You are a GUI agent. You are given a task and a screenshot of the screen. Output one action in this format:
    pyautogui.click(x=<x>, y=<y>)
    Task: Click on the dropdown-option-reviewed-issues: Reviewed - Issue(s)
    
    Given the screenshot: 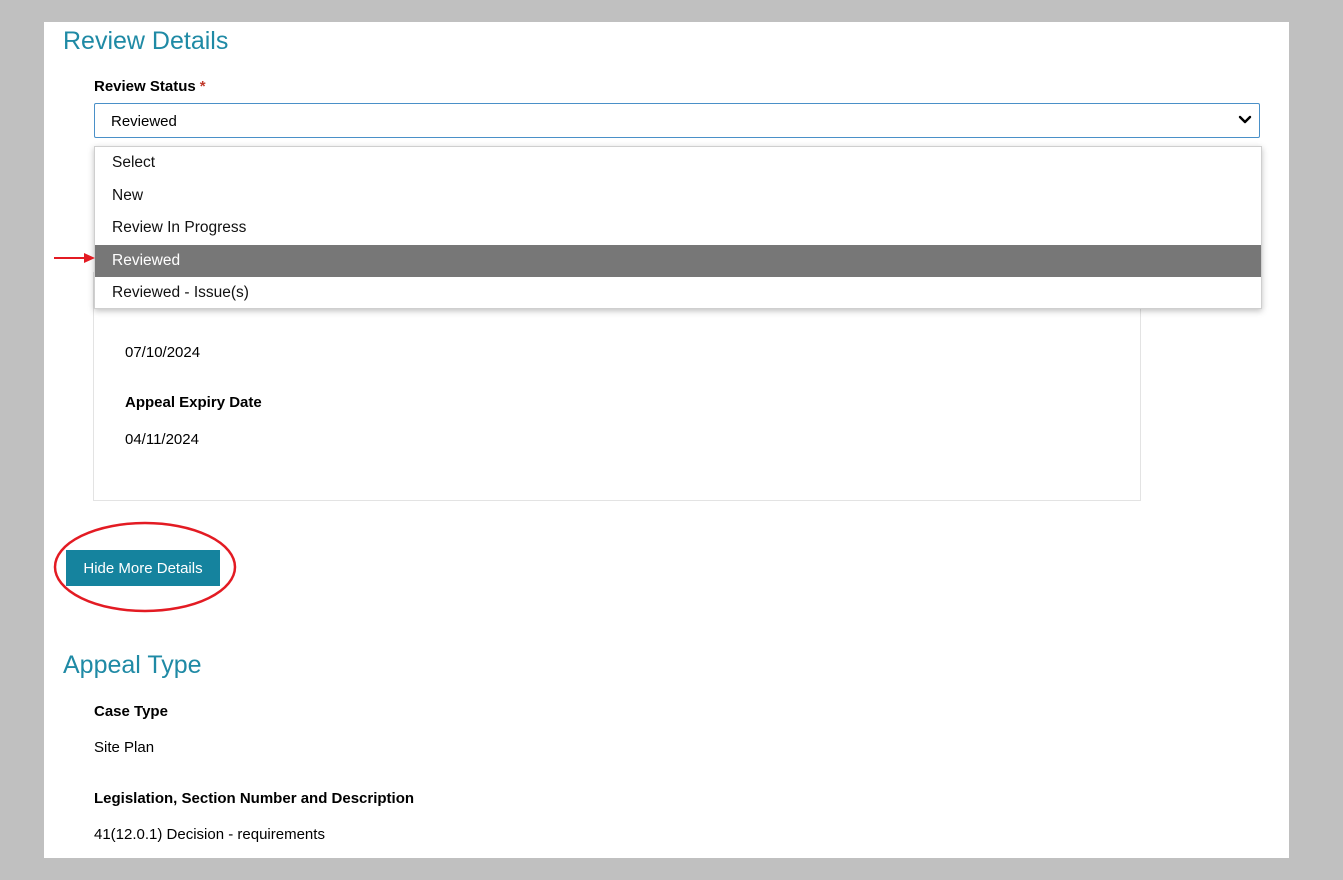 What is the action you would take?
    pyautogui.click(x=678, y=293)
    